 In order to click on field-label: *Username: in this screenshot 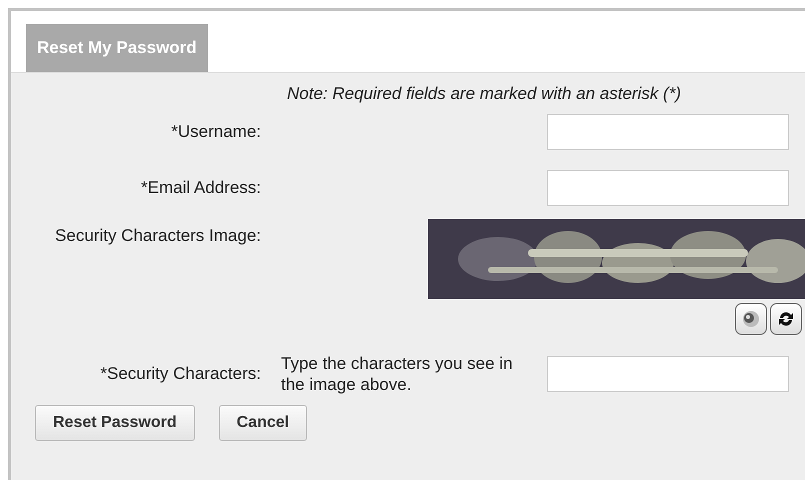, I will do `click(215, 132)`.